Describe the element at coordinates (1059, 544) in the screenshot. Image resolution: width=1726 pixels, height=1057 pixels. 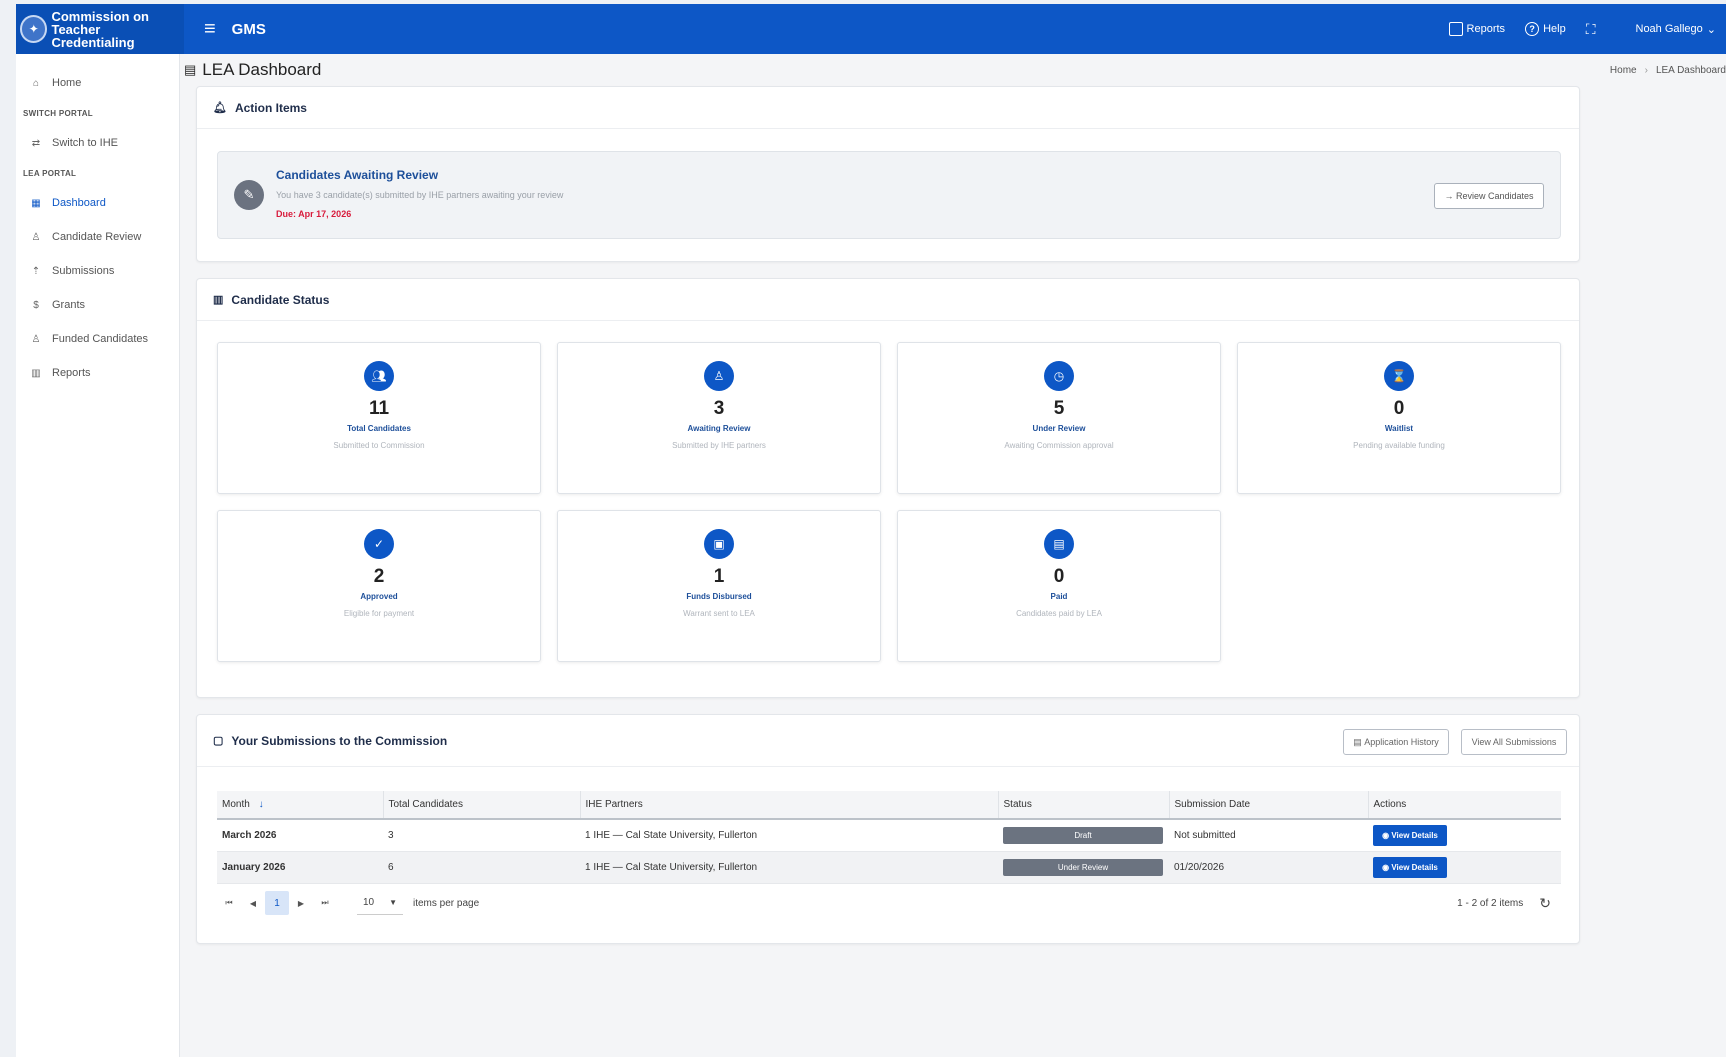
I see `id-card-icon: ▤` at that location.